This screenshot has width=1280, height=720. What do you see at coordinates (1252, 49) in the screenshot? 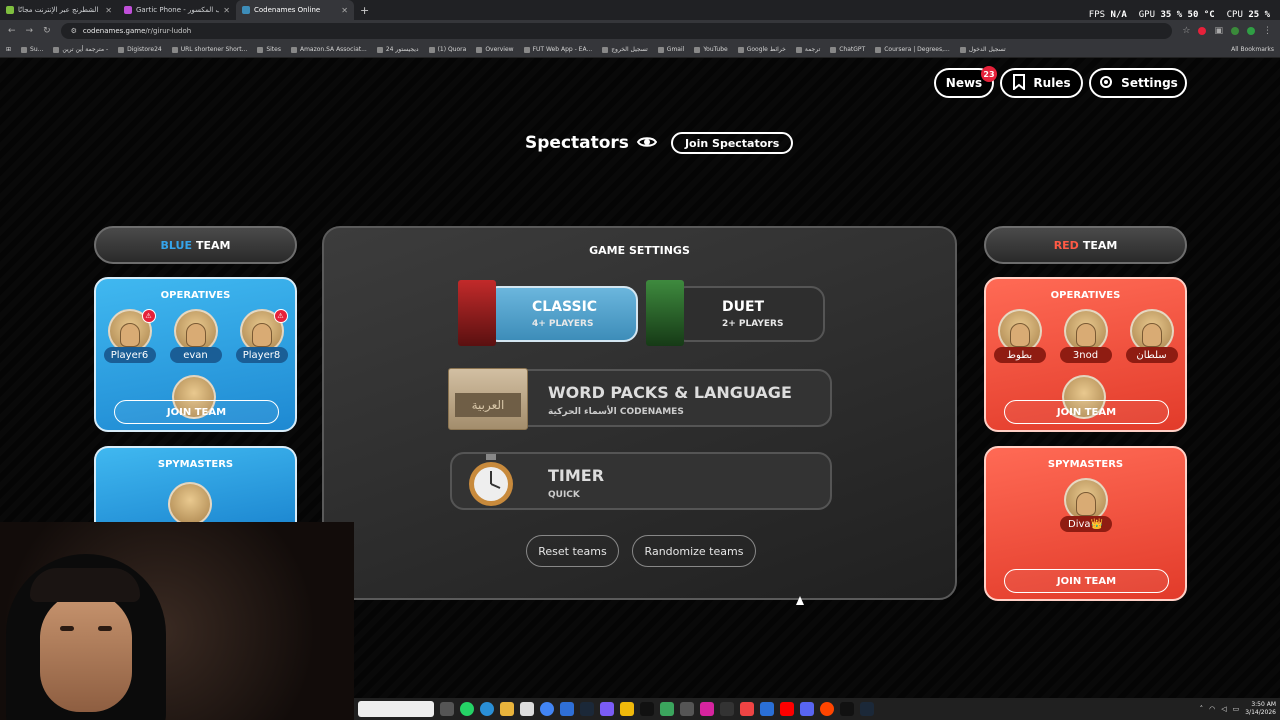
I see `all-bookmarks-button: All Bookmarks` at bounding box center [1252, 49].